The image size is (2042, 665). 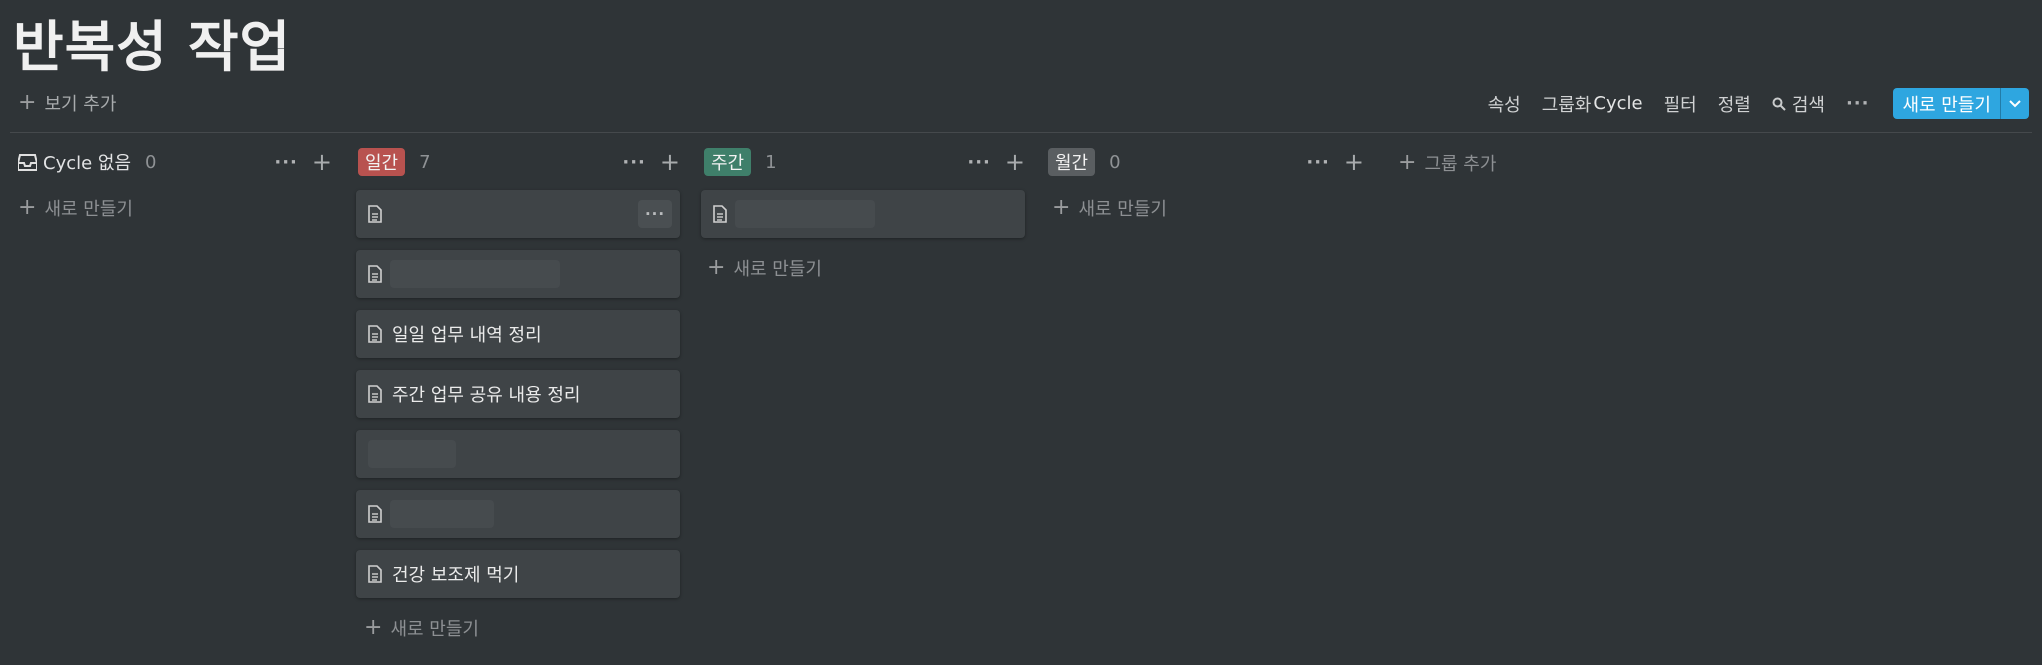 What do you see at coordinates (1779, 104) in the screenshot?
I see `search-icon` at bounding box center [1779, 104].